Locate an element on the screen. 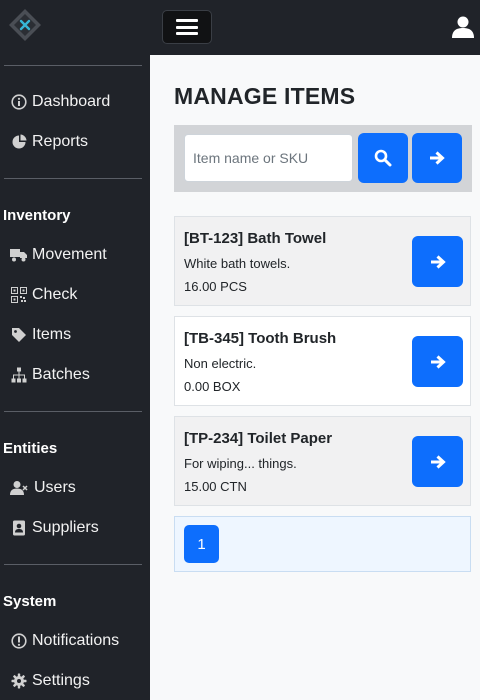  sidebar-item-label: Dashboard is located at coordinates (71, 101).